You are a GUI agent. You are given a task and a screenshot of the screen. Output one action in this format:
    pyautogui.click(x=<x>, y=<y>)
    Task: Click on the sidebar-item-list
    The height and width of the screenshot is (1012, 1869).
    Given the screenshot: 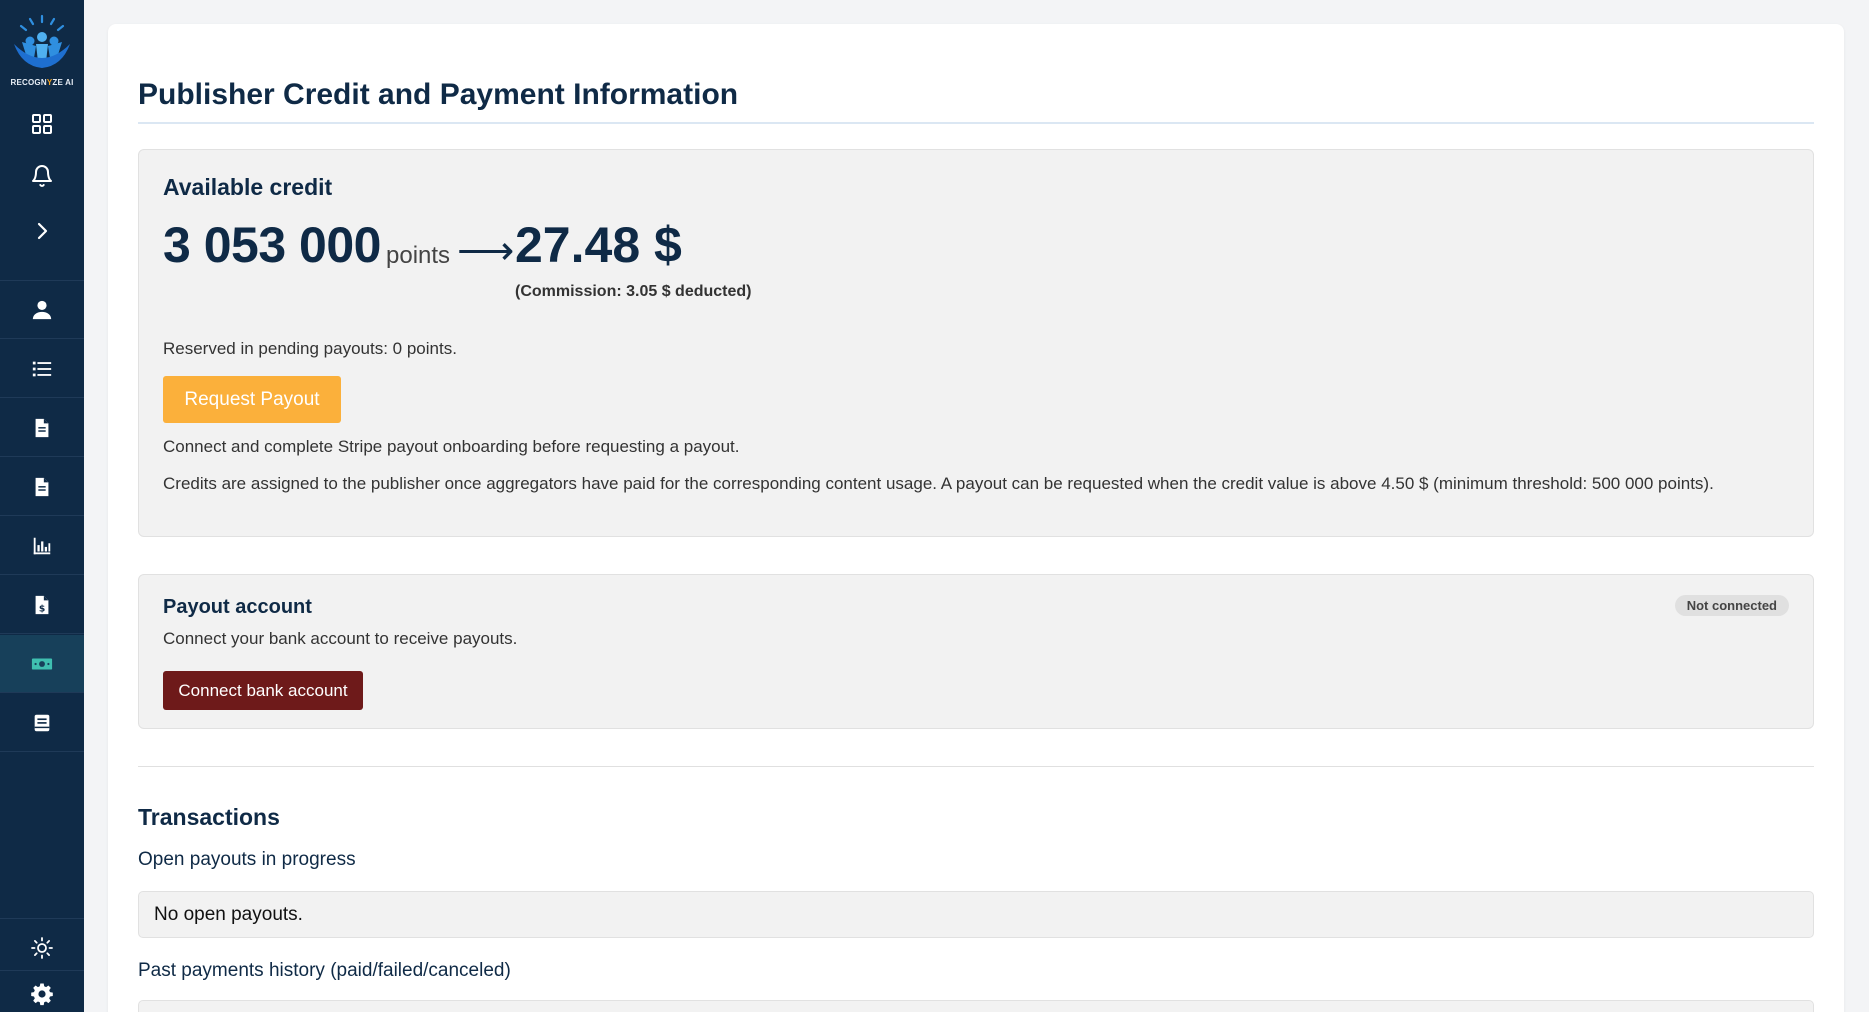 What is the action you would take?
    pyautogui.click(x=42, y=369)
    